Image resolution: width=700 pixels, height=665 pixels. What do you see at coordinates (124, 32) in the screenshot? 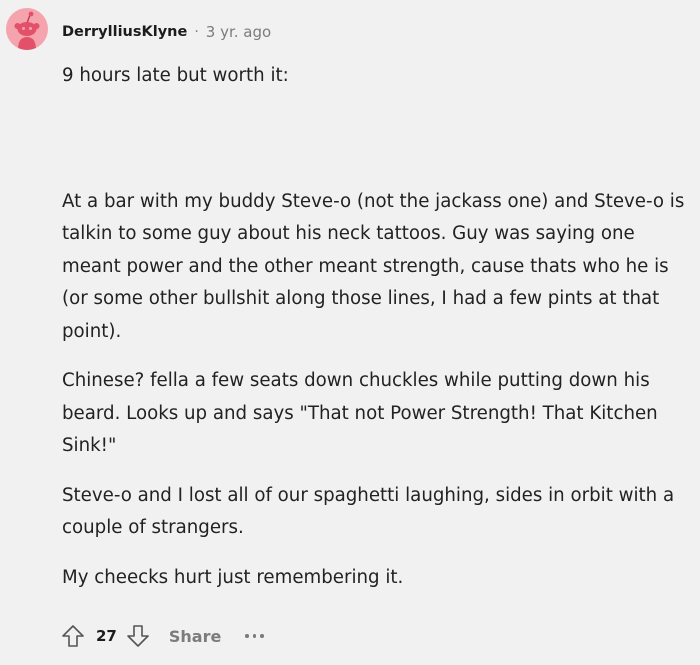
I see `author-link: DerrylliusKlyne` at bounding box center [124, 32].